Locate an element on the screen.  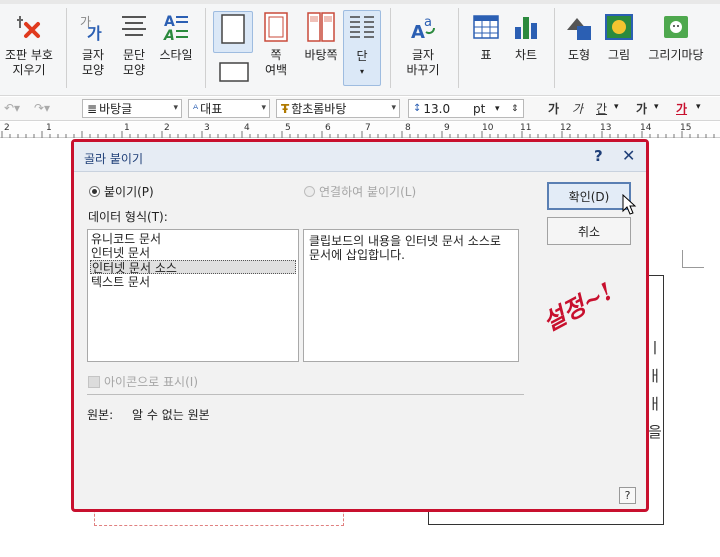
radio-empty-icon is located at coordinates (309, 191).